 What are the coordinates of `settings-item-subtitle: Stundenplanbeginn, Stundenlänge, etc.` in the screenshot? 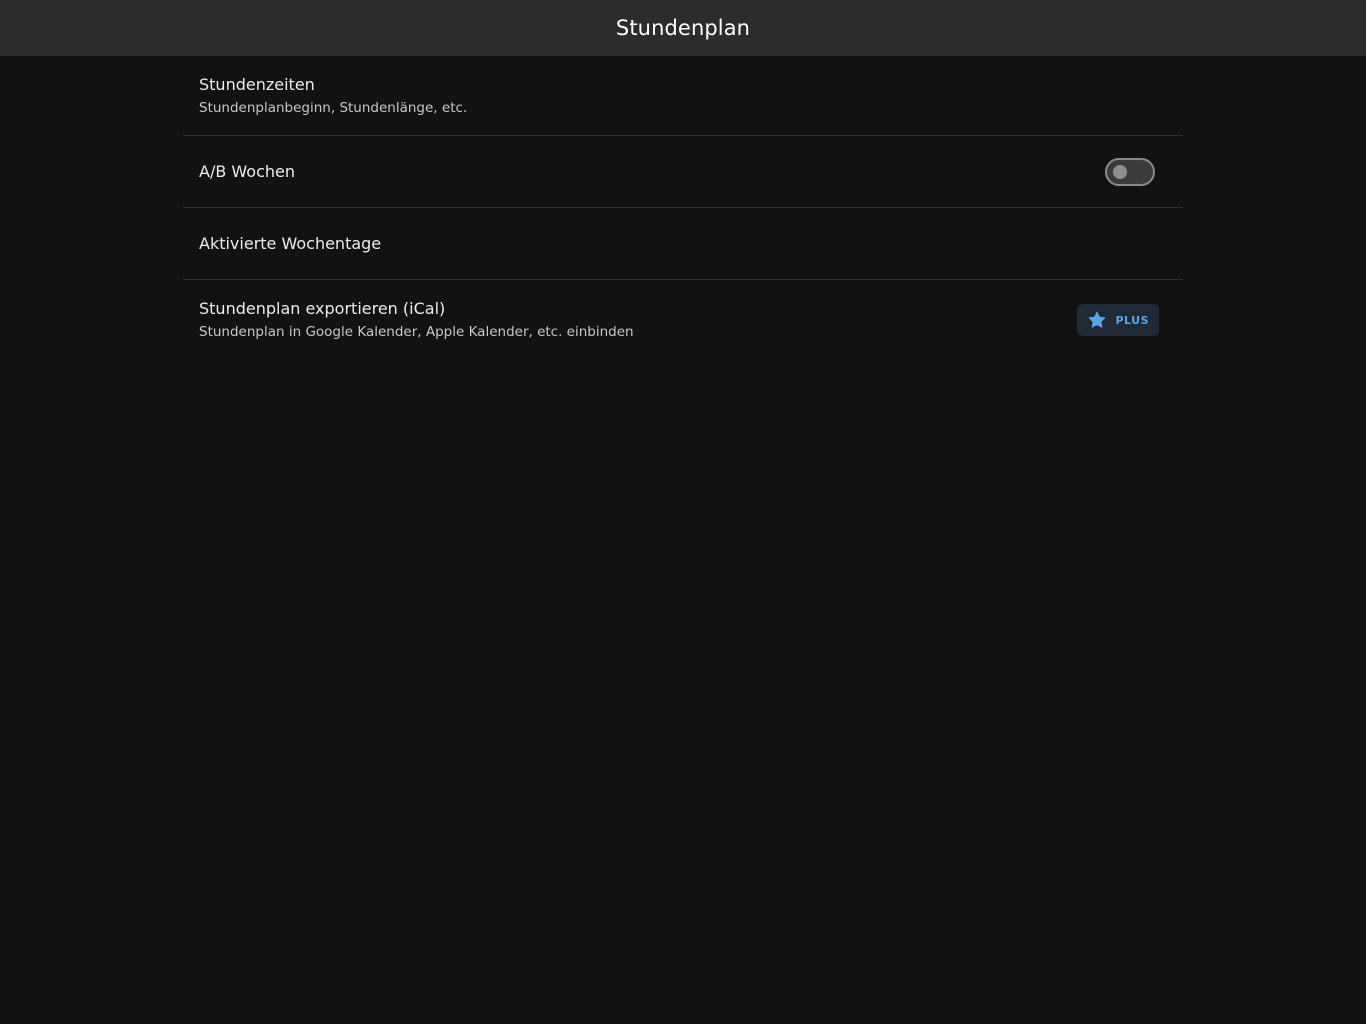 It's located at (333, 107).